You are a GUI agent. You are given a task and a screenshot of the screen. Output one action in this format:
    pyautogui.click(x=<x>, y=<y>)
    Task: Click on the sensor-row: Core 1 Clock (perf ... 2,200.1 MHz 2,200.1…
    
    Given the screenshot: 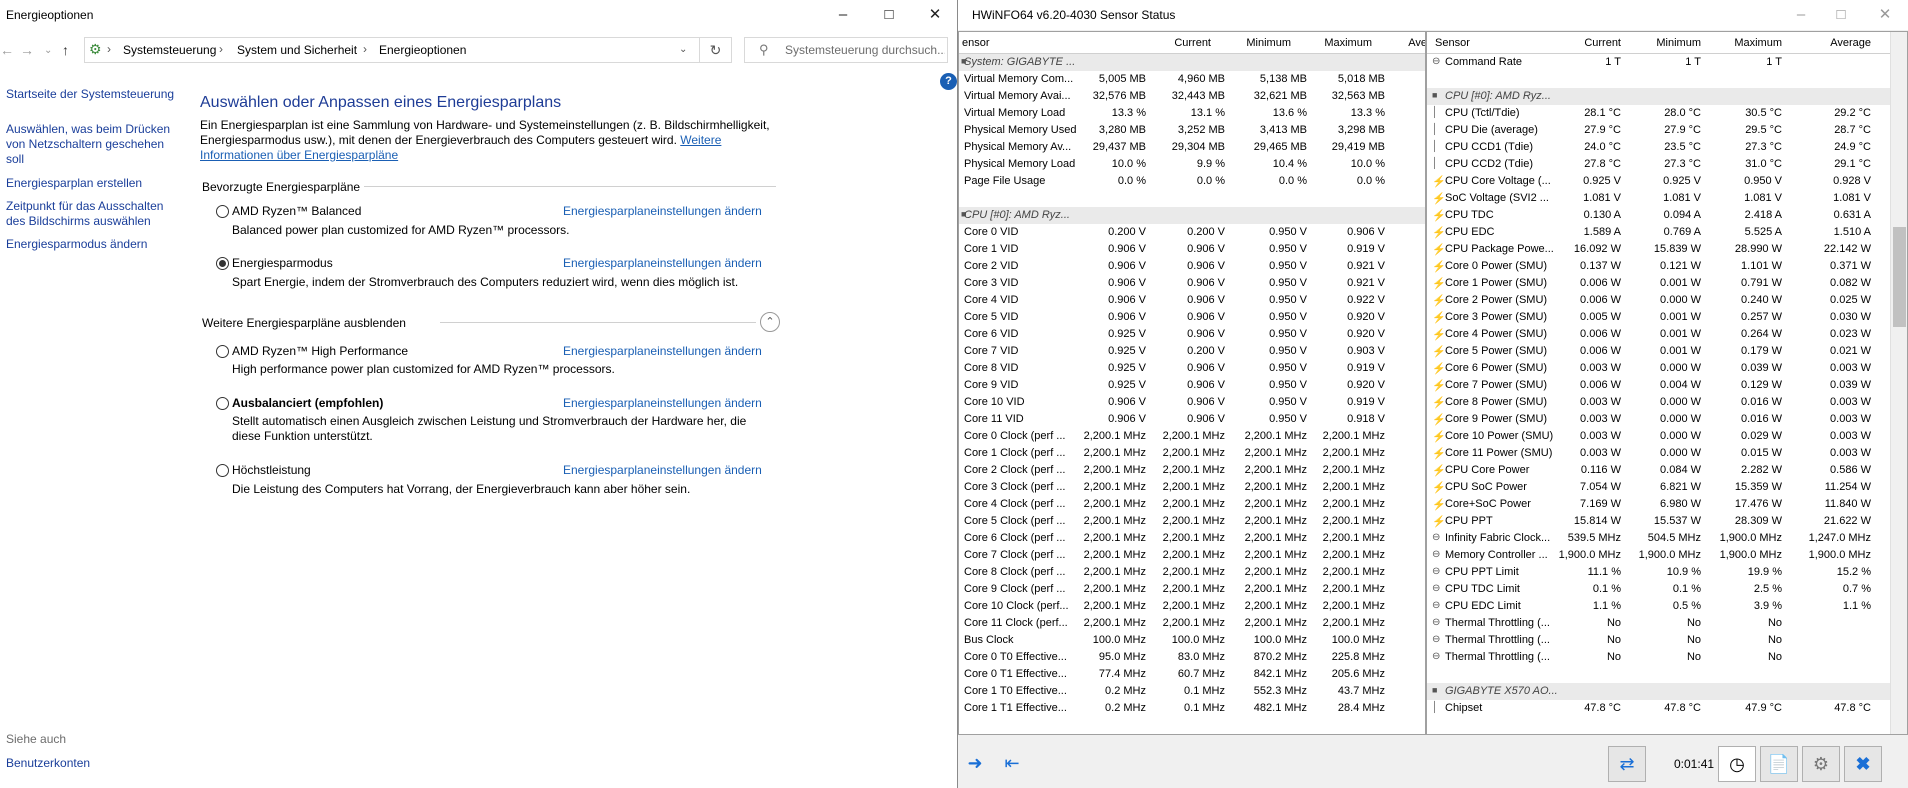 What is the action you would take?
    pyautogui.click(x=1192, y=453)
    